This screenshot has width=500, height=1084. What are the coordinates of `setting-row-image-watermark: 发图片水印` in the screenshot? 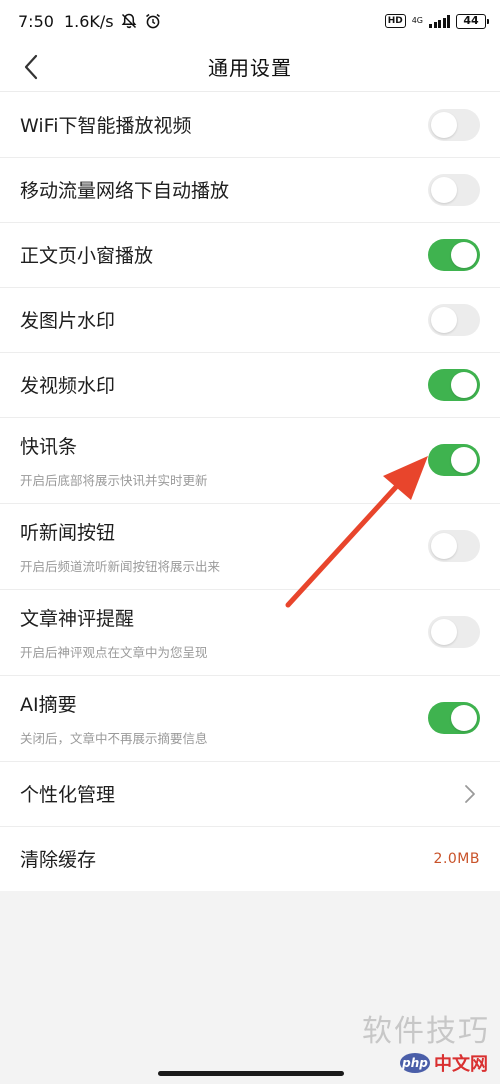 It's located at (250, 319).